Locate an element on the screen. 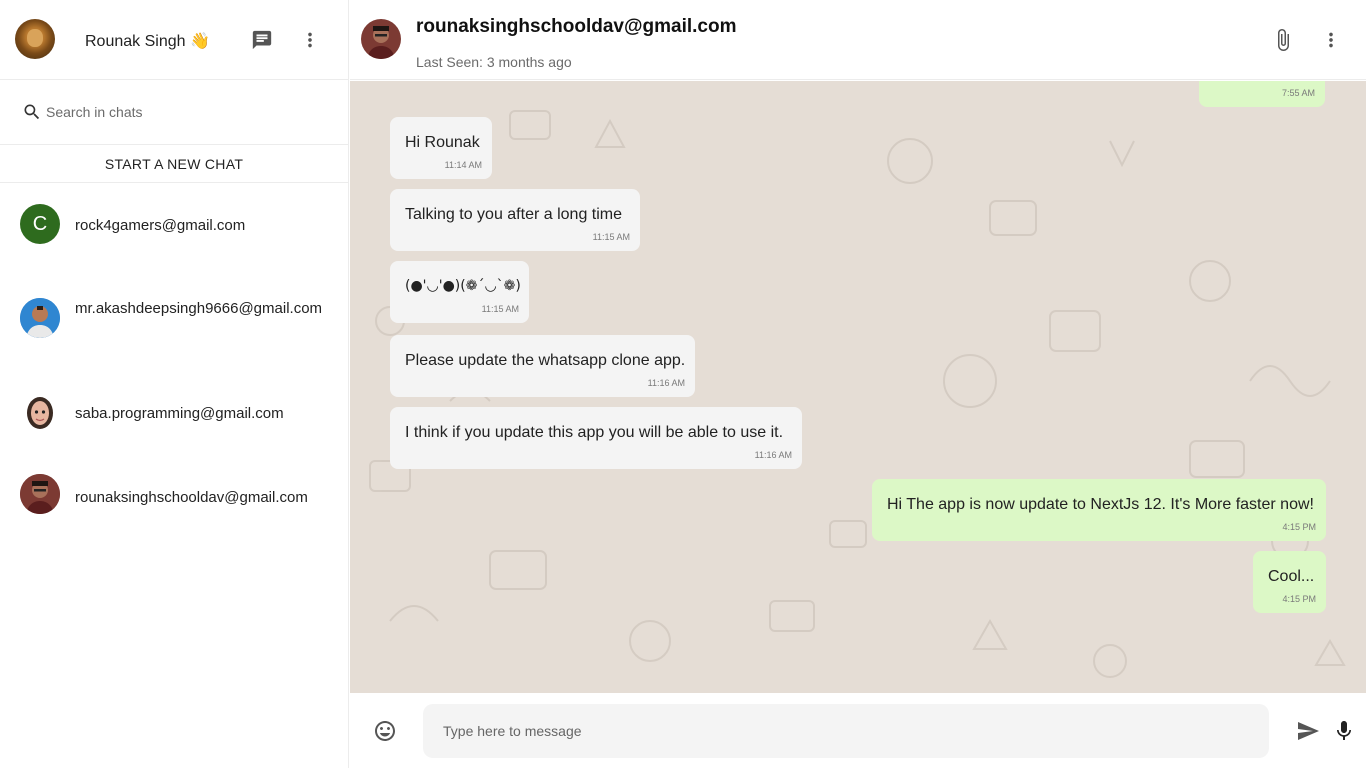 This screenshot has width=1366, height=768. message-time: 11:14 AM is located at coordinates (463, 165).